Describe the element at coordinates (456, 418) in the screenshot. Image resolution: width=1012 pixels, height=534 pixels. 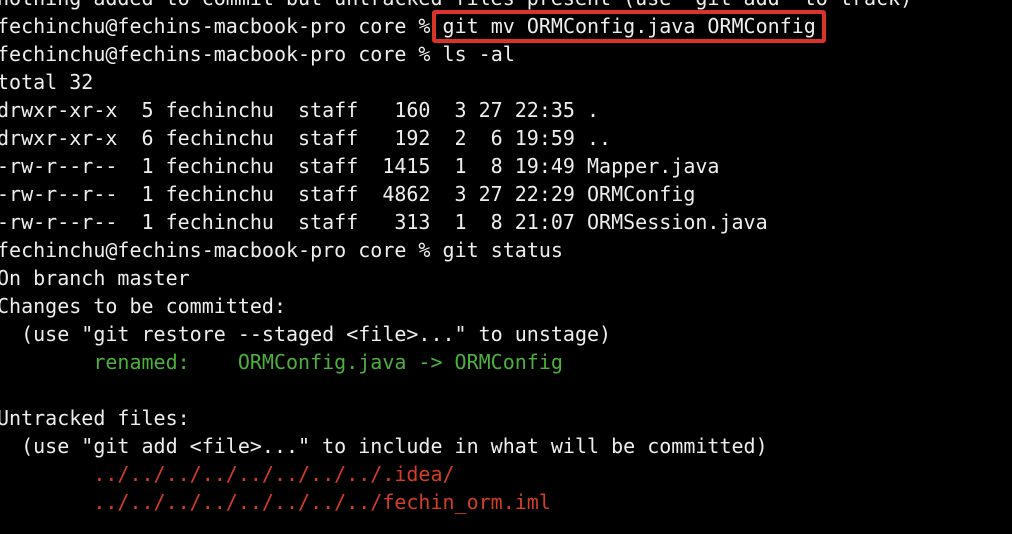
I see `terminal-line: Untracked files:` at that location.